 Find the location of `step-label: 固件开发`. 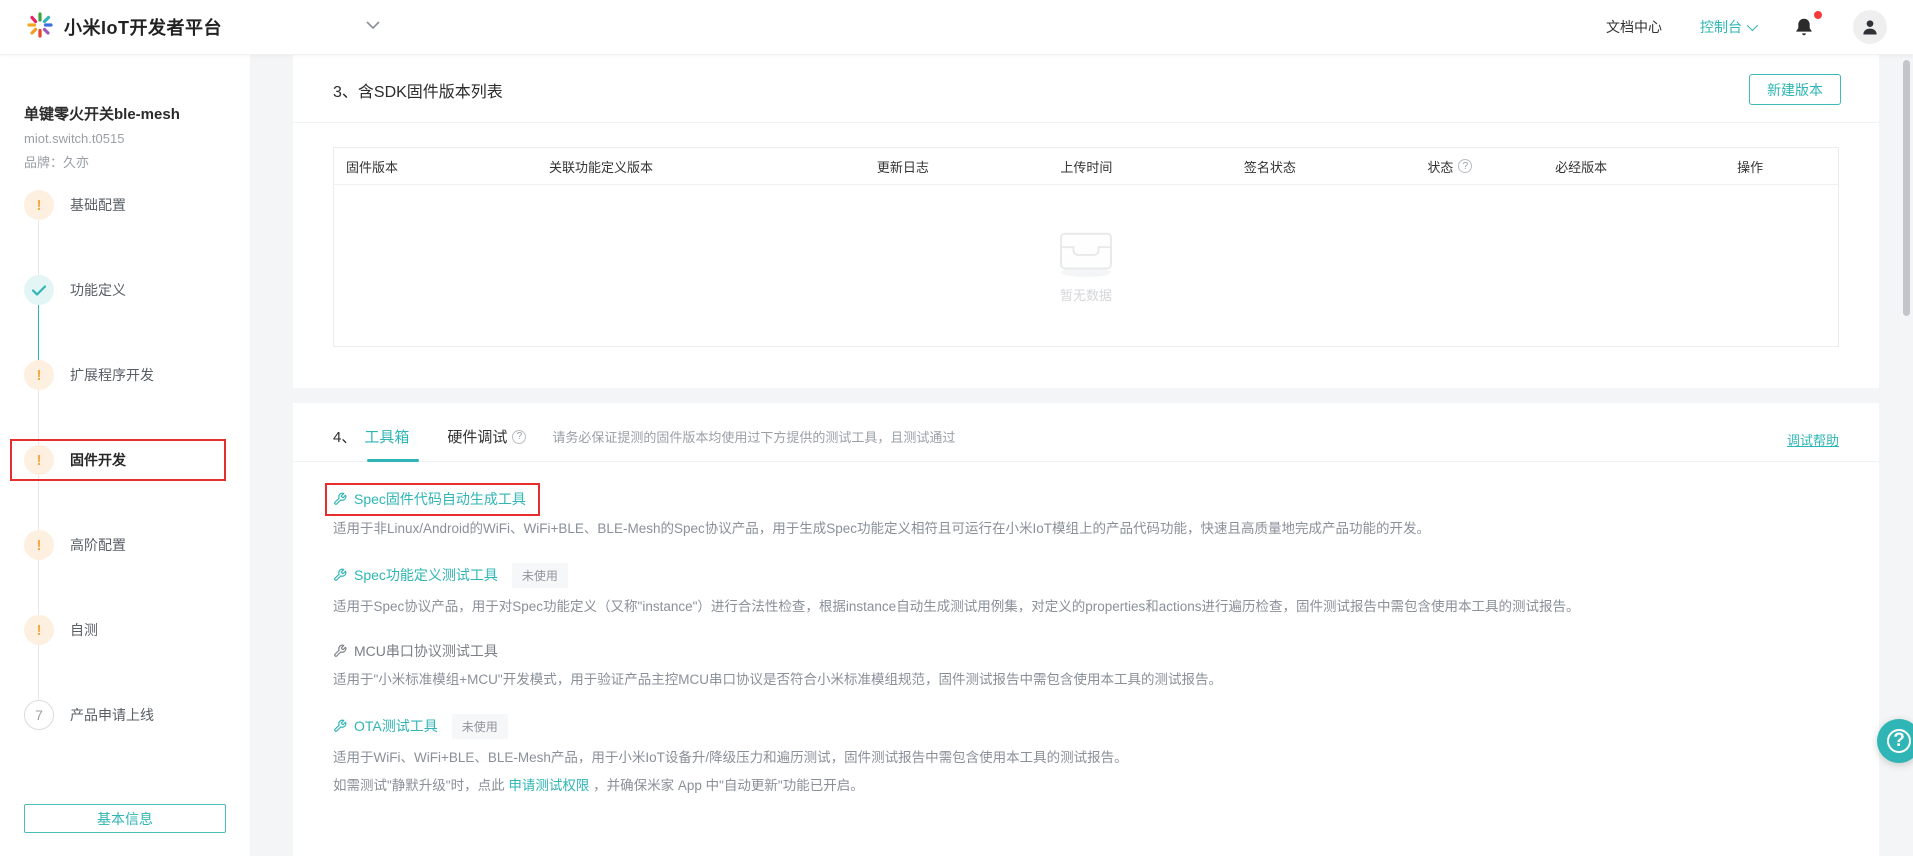

step-label: 固件开发 is located at coordinates (98, 460).